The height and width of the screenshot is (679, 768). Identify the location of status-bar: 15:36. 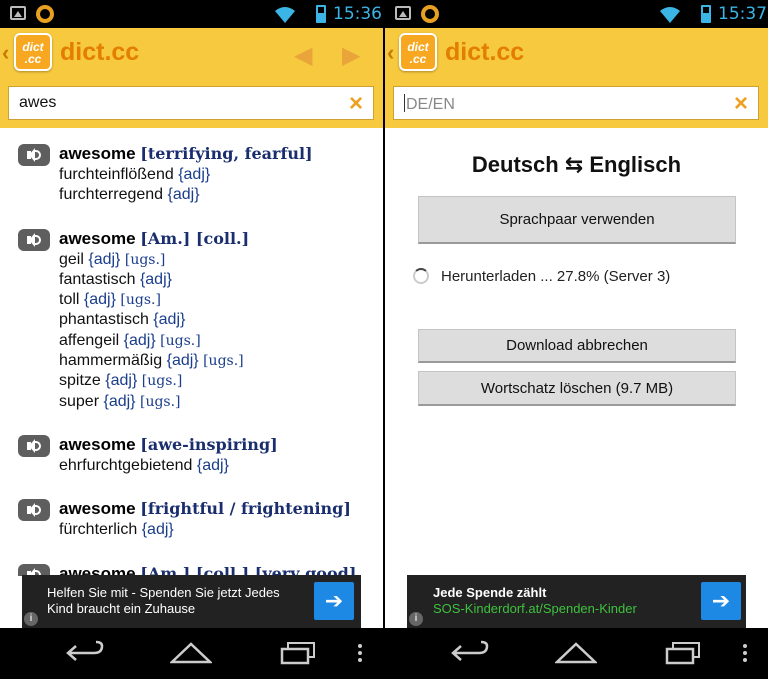
(191, 14).